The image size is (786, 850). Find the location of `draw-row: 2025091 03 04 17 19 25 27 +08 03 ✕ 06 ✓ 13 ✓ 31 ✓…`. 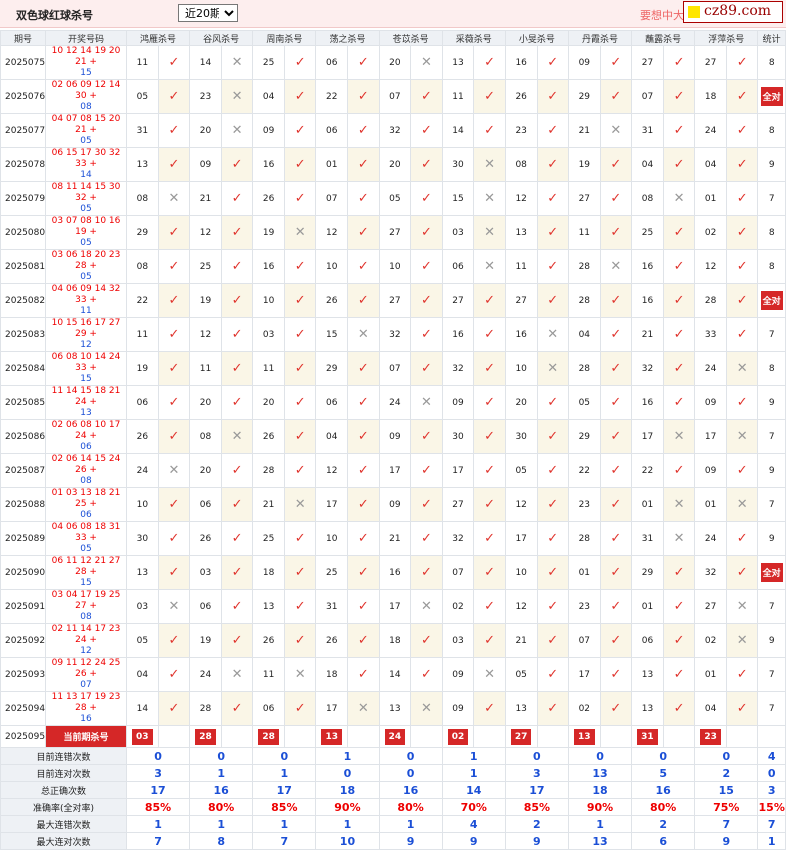

draw-row: 2025091 03 04 17 19 25 27 +08 03 ✕ 06 ✓ 13 ✓ 31 ✓… is located at coordinates (393, 606).